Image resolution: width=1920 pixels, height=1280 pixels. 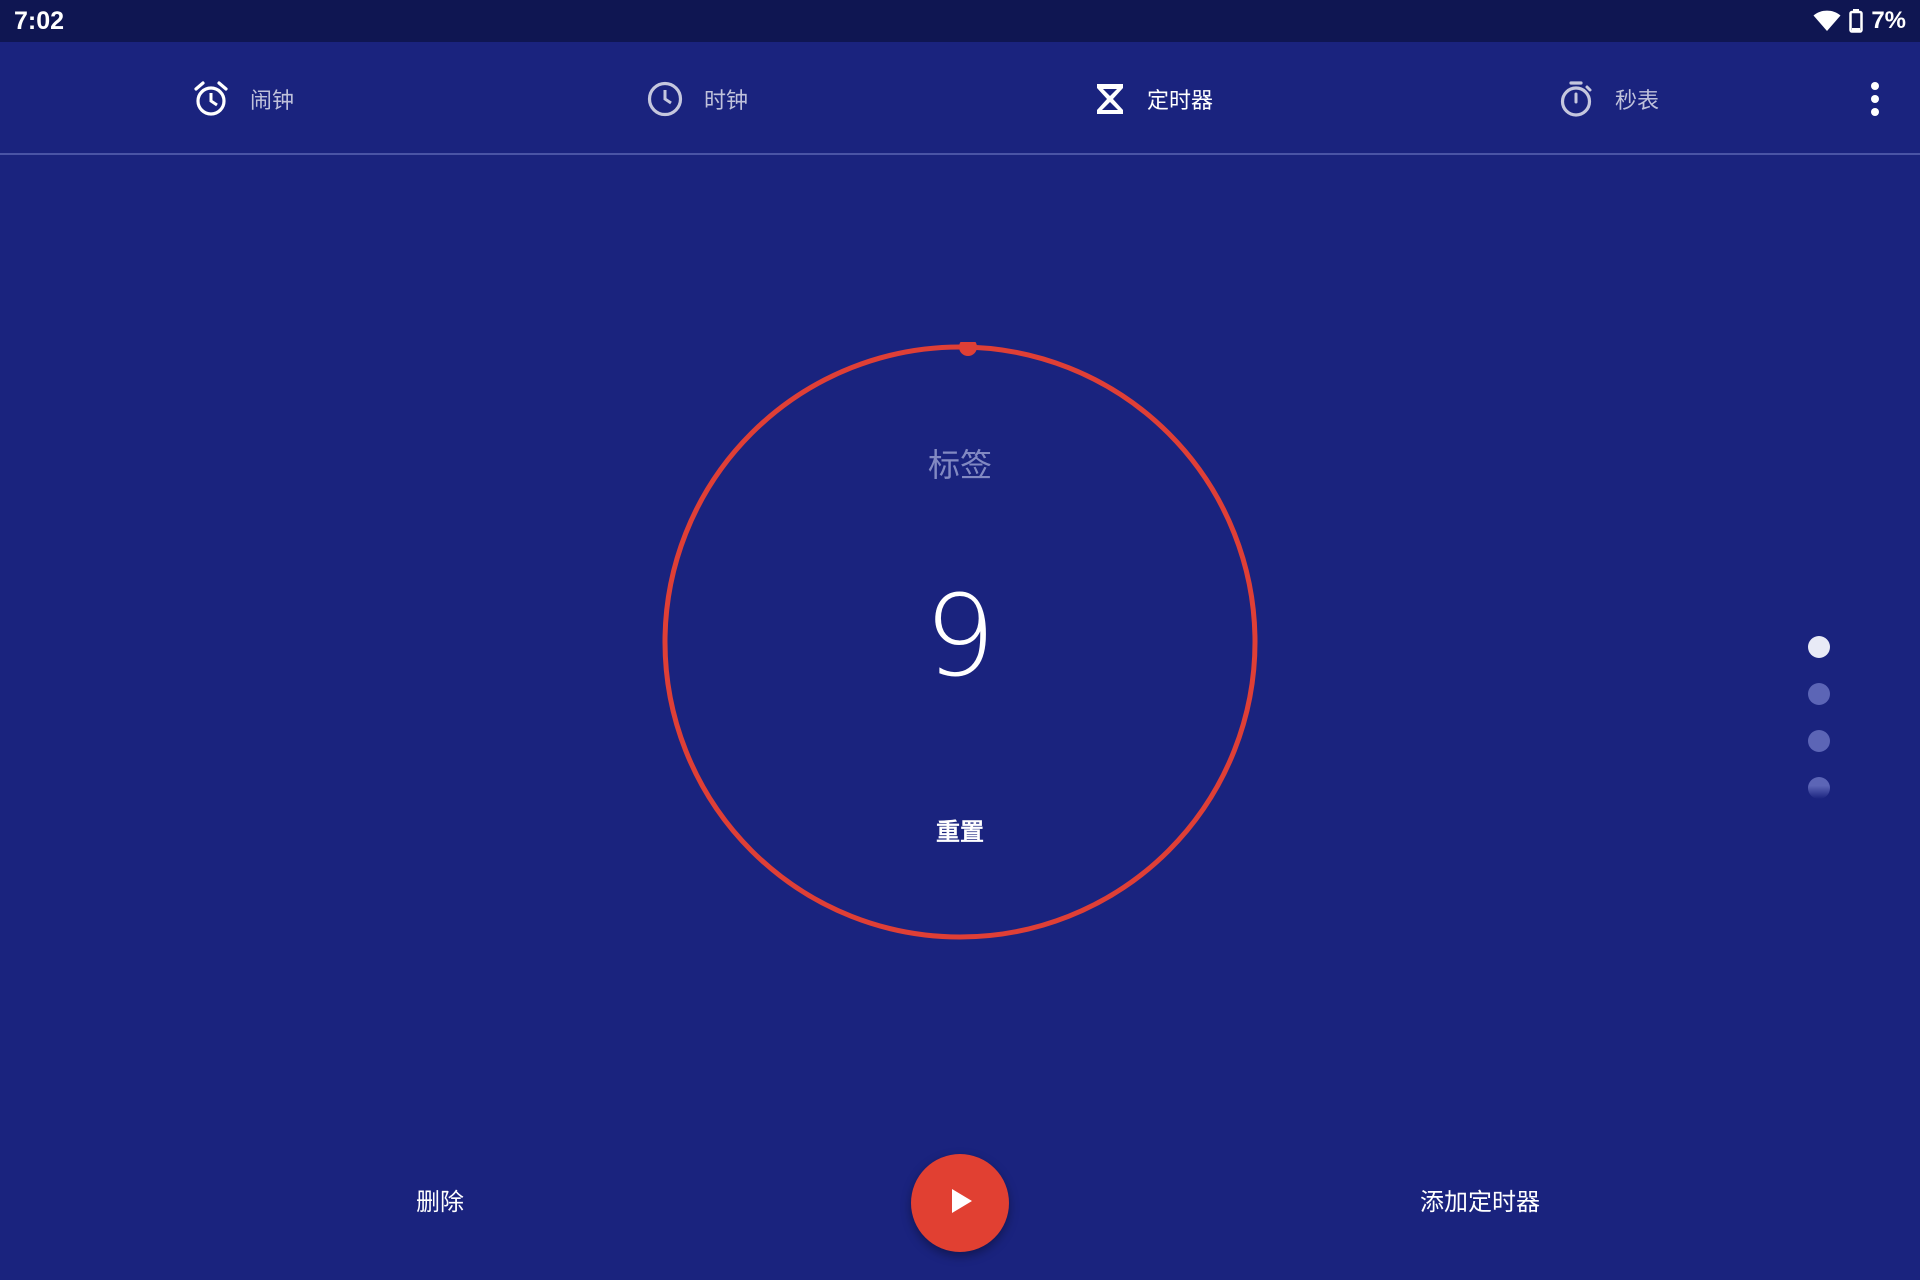 I want to click on delete-button: 删除, so click(x=440, y=1202).